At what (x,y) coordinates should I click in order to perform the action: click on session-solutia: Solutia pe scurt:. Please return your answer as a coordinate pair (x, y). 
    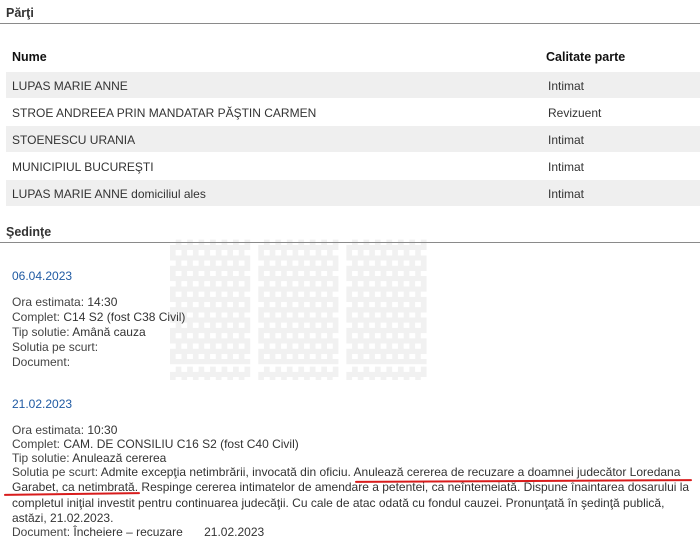
    Looking at the image, I should click on (55, 347).